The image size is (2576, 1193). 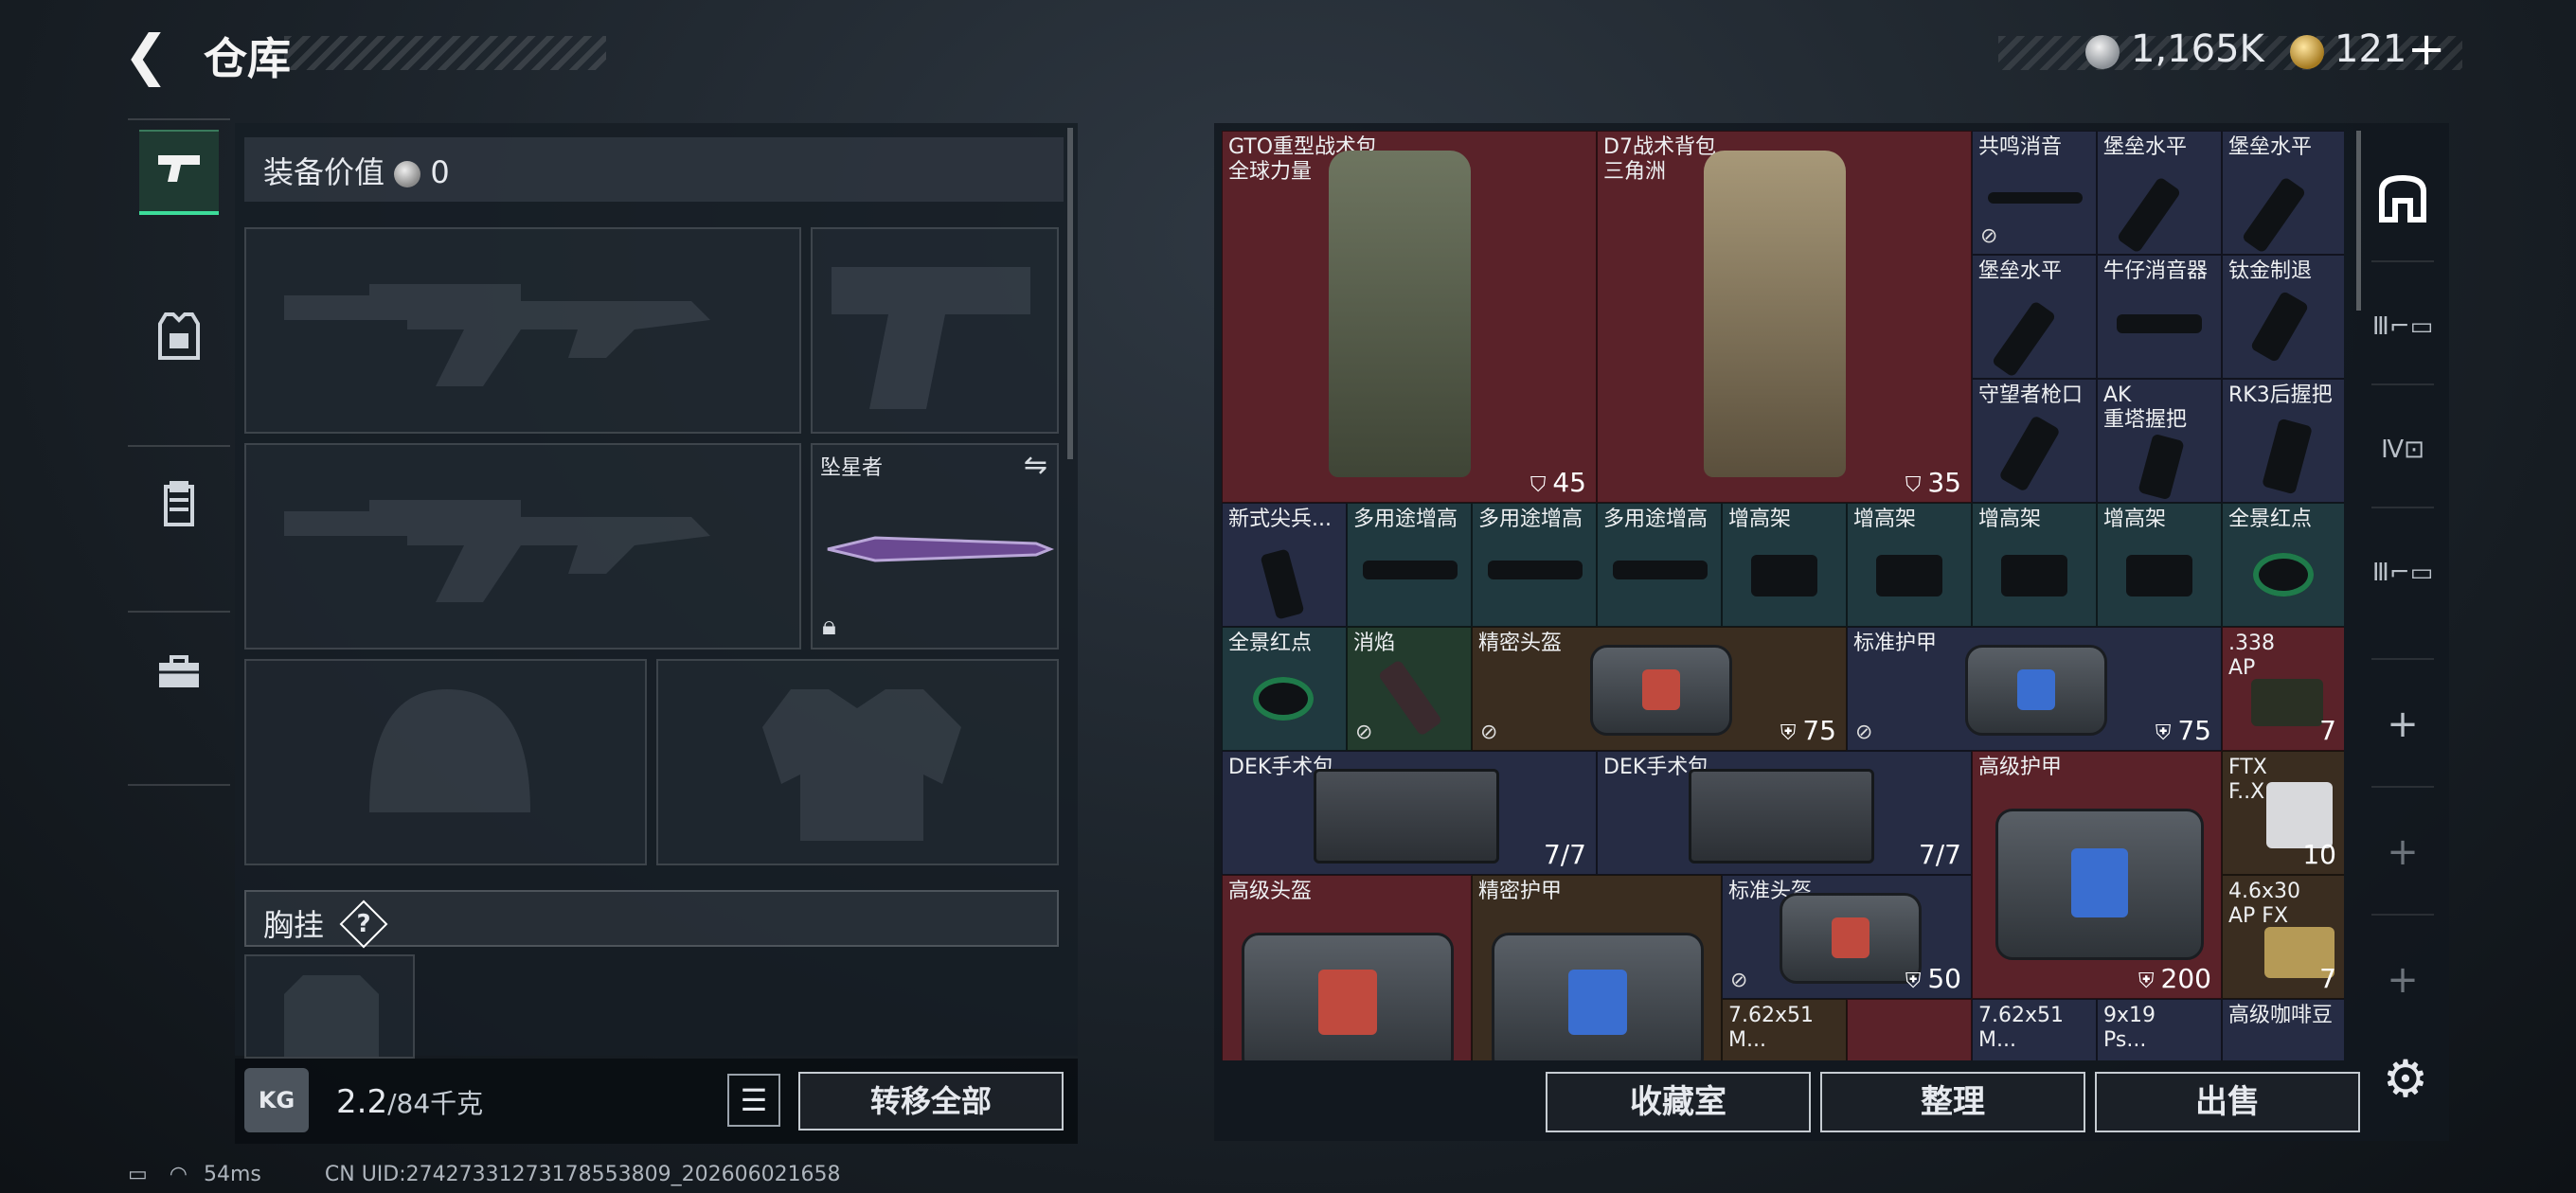 What do you see at coordinates (1035, 465) in the screenshot?
I see `swap-icon: ⇋` at bounding box center [1035, 465].